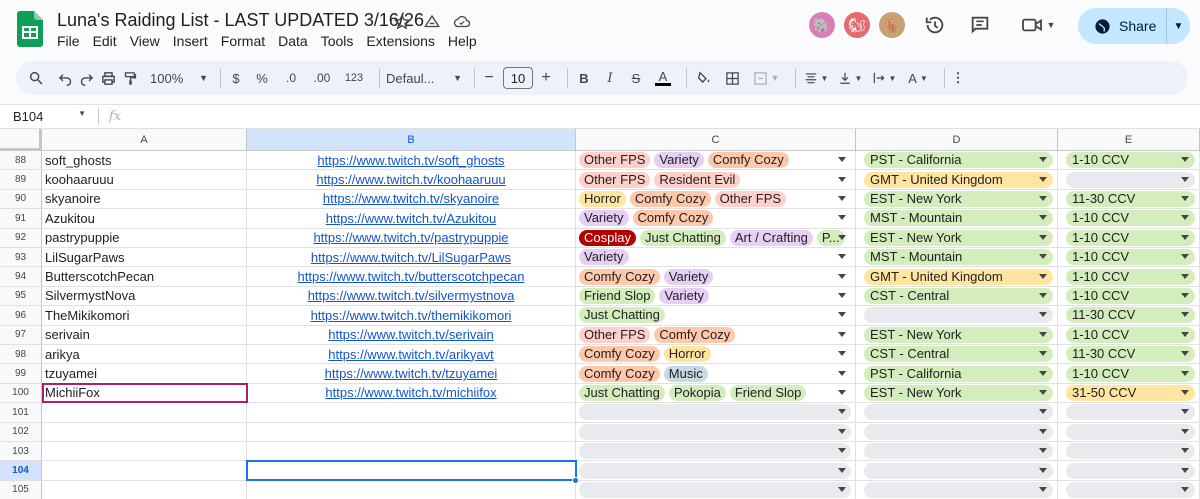 Image resolution: width=1200 pixels, height=499 pixels. Describe the element at coordinates (716, 296) in the screenshot. I see `category-tags-cell: Friend Slop Variety` at that location.